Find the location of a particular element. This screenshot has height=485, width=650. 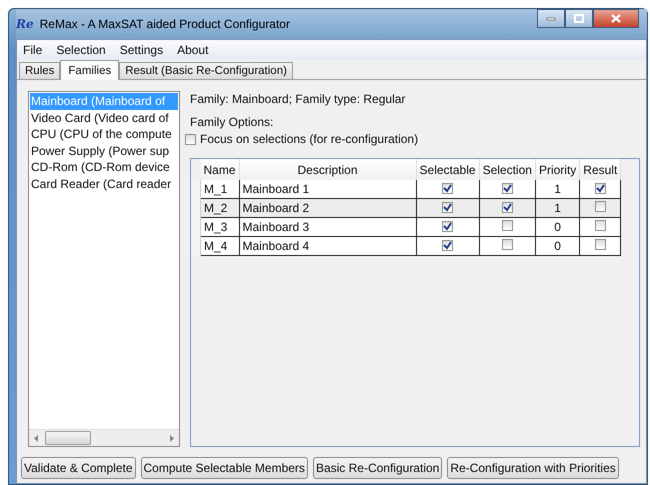

maximize-icon is located at coordinates (579, 18).